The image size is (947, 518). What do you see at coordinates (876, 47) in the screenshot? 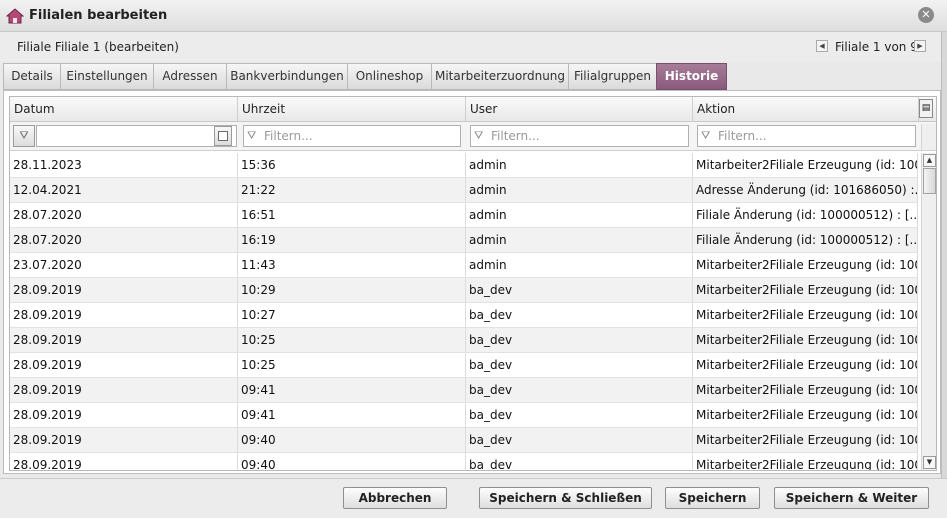
I see `pager-label: Filiale 1 von 9` at bounding box center [876, 47].